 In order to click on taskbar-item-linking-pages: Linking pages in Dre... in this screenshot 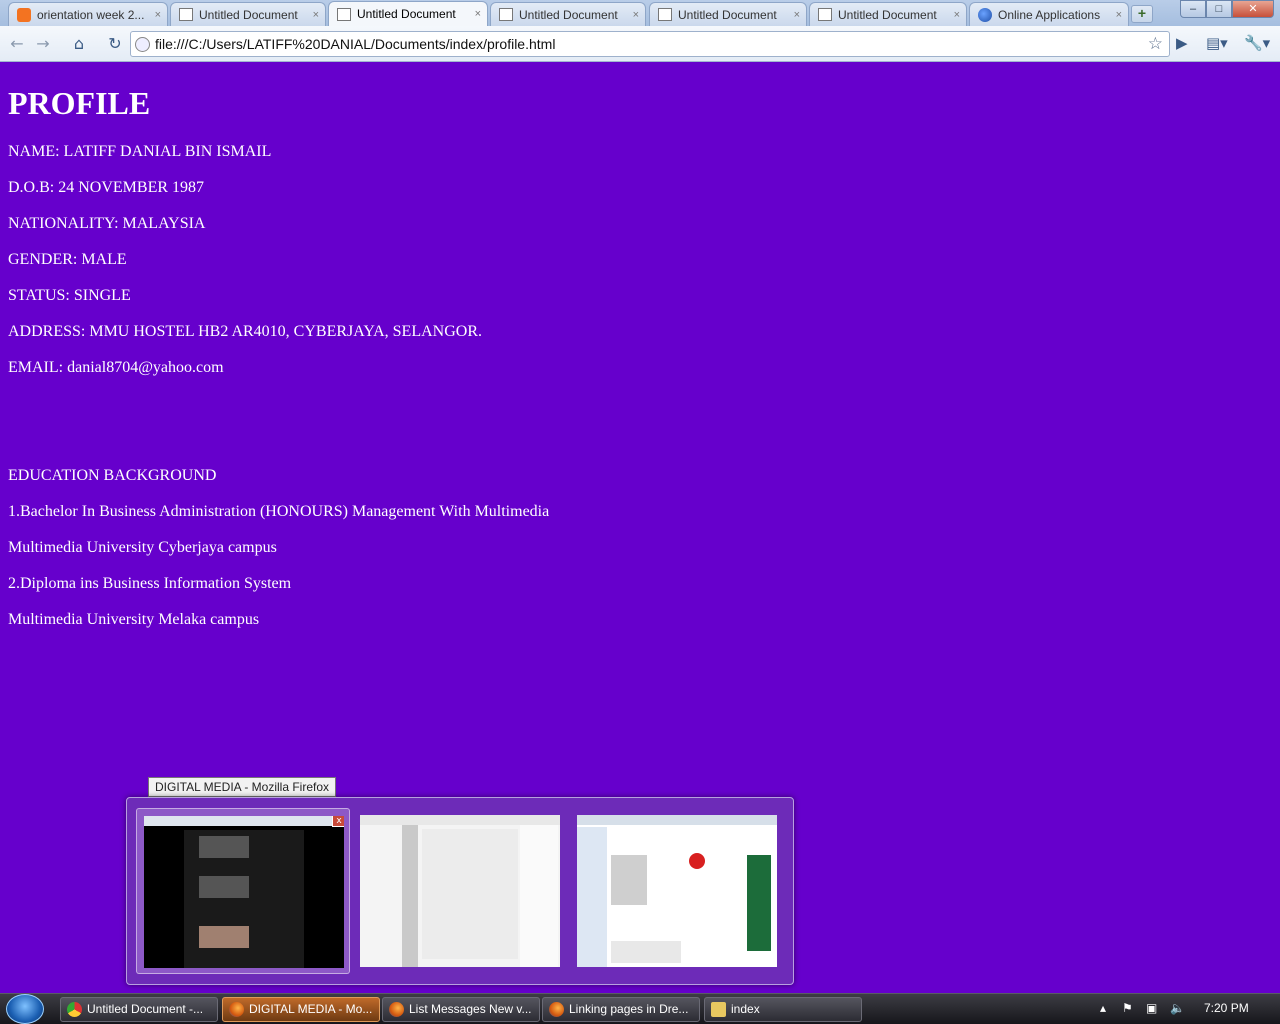, I will do `click(621, 1009)`.